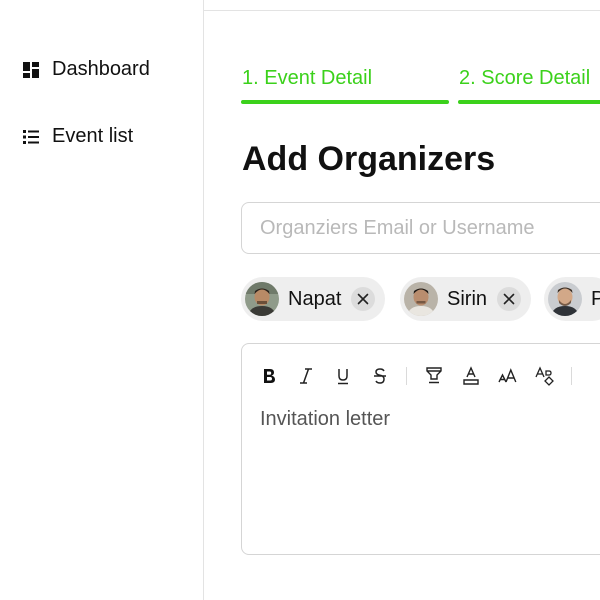 This screenshot has width=600, height=600. Describe the element at coordinates (31, 70) in the screenshot. I see `dashboard-icon` at that location.